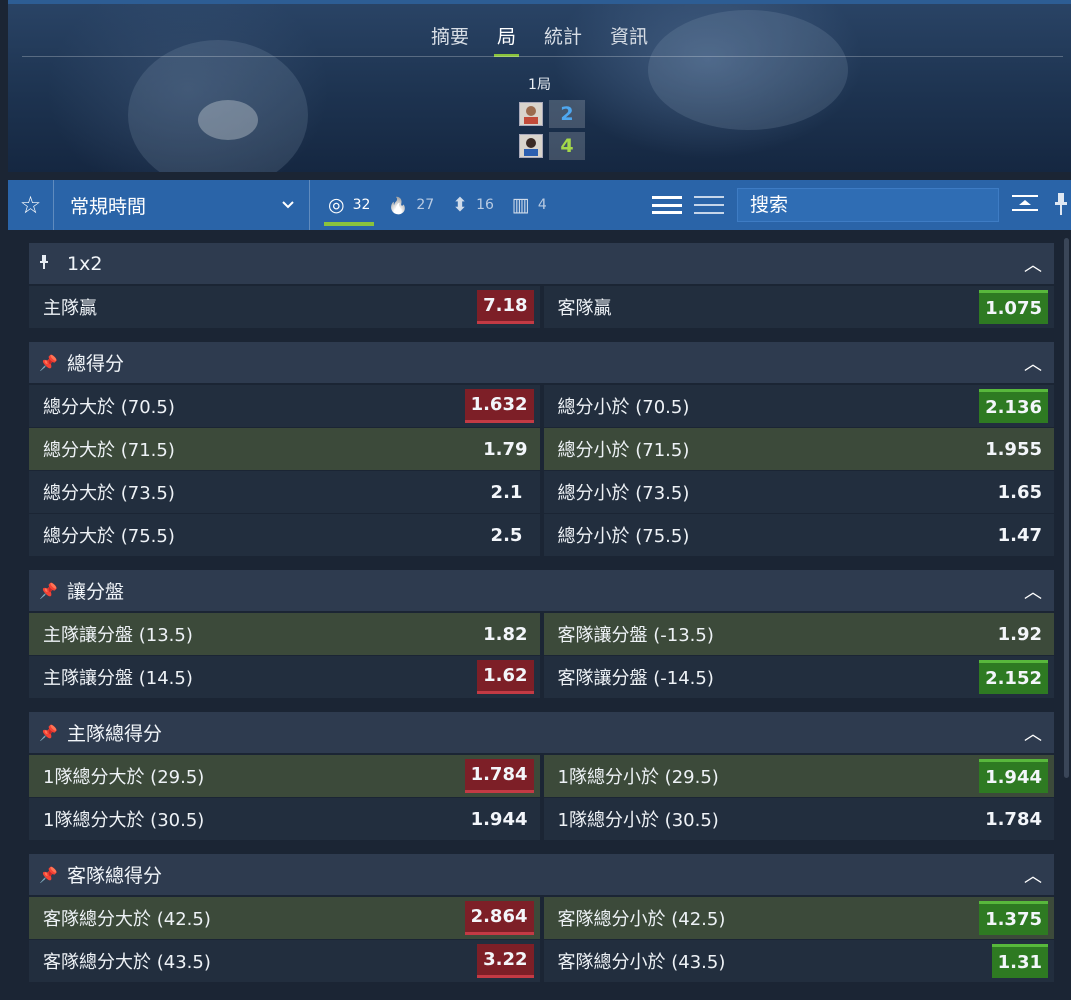 The height and width of the screenshot is (1000, 1071). I want to click on filter-popular: 🔥 27, so click(411, 205).